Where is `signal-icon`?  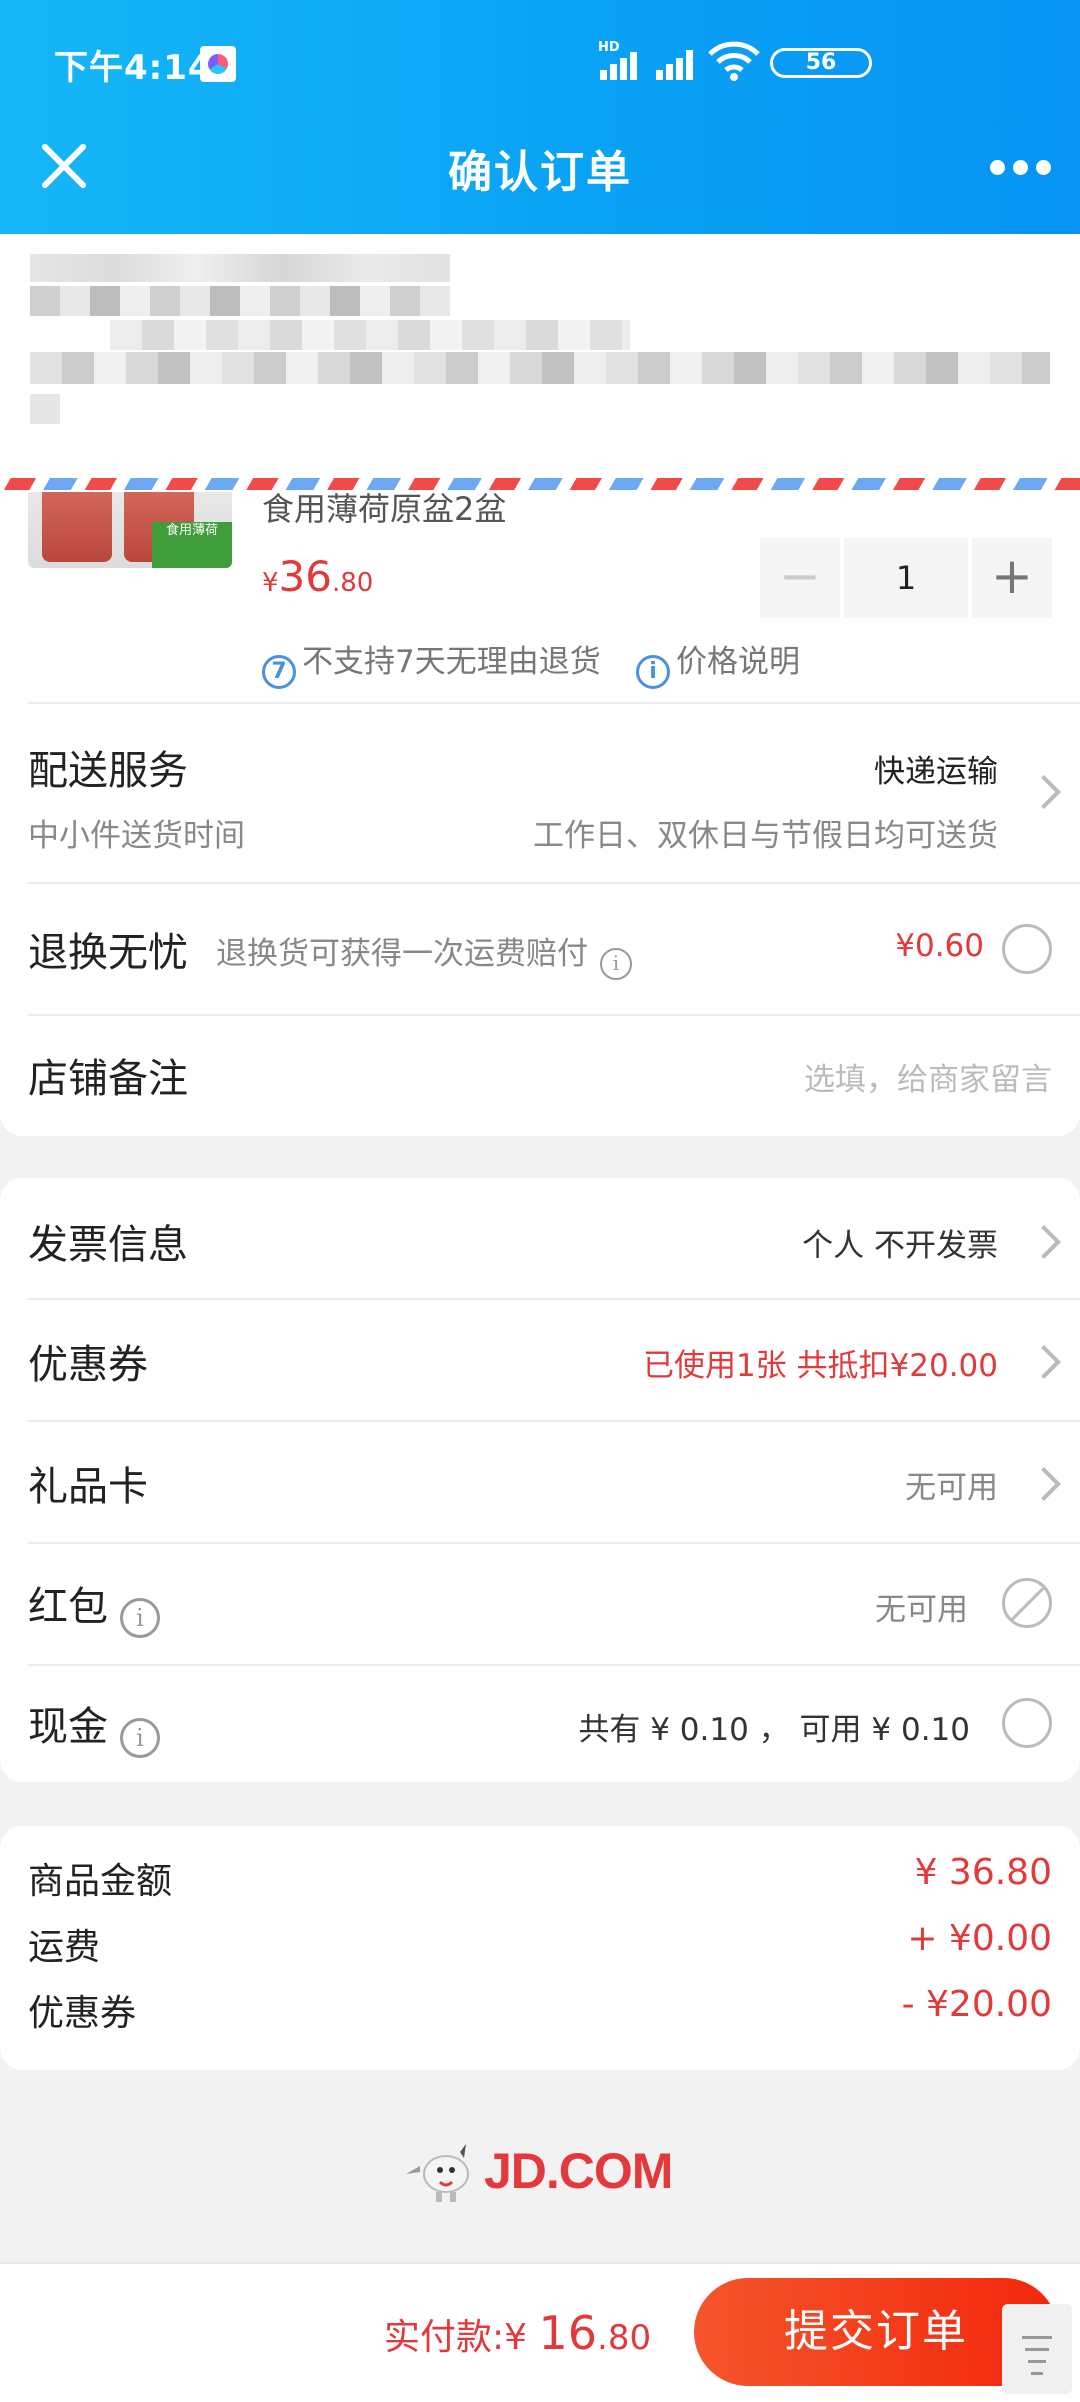 signal-icon is located at coordinates (684, 62).